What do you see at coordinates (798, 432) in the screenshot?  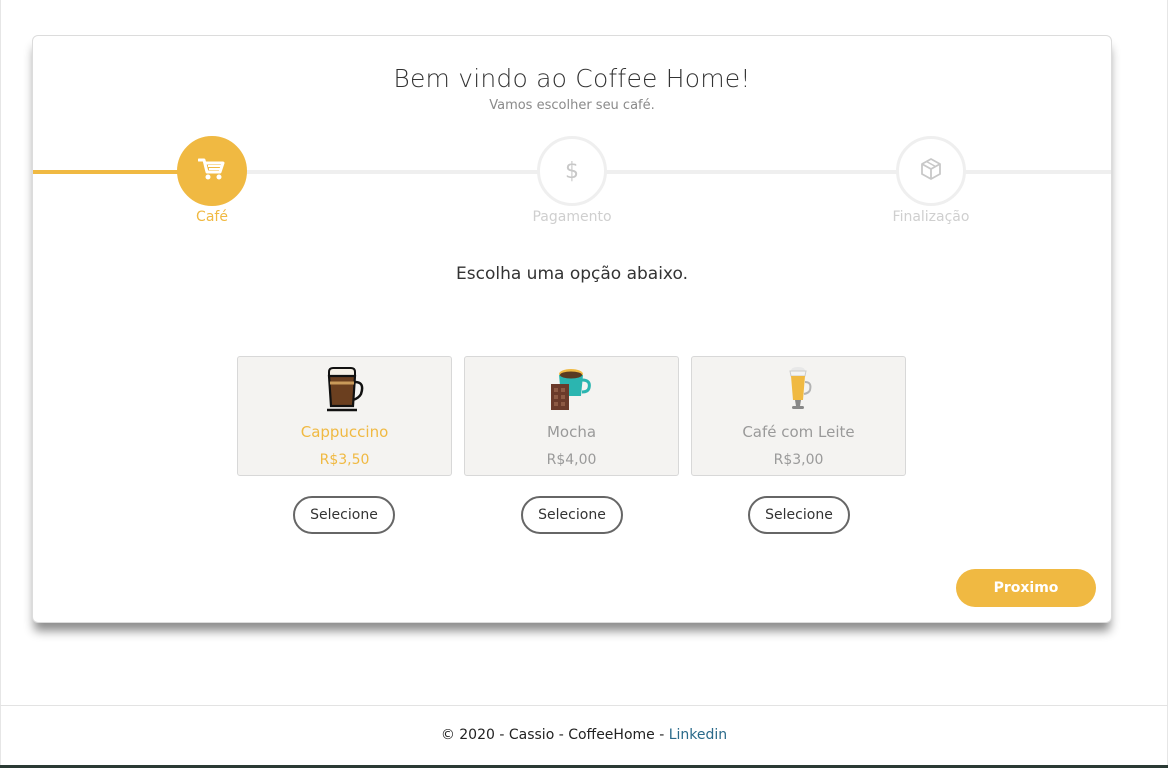 I see `option-name: Café com Leite` at bounding box center [798, 432].